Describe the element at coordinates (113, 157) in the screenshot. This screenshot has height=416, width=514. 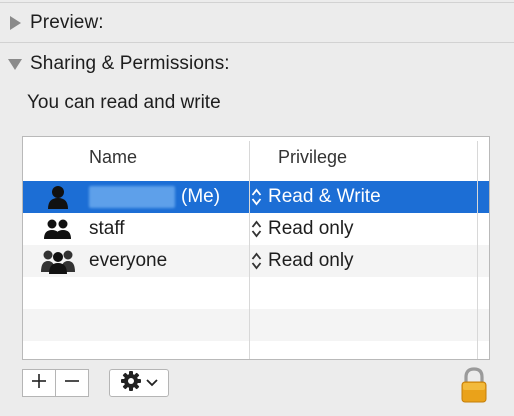
I see `column-header-name: Name` at that location.